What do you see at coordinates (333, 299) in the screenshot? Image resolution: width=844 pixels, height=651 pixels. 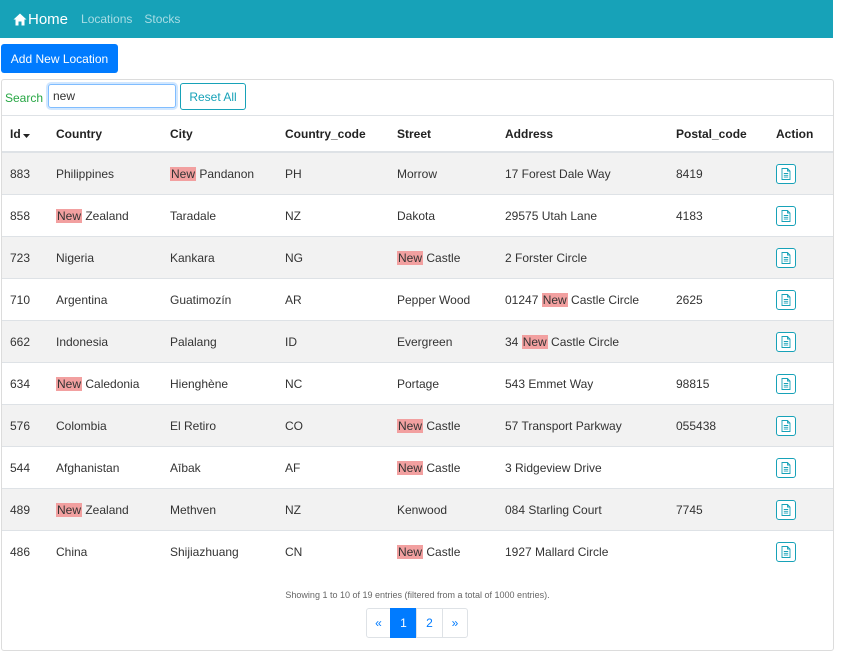 I see `cell-country-code: AR` at bounding box center [333, 299].